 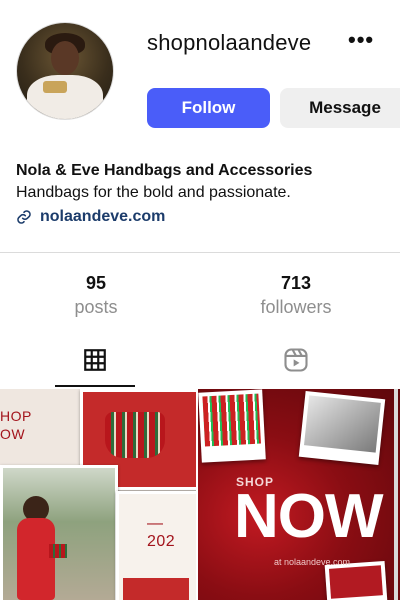 I want to click on tab-posts-grid, so click(x=95, y=360).